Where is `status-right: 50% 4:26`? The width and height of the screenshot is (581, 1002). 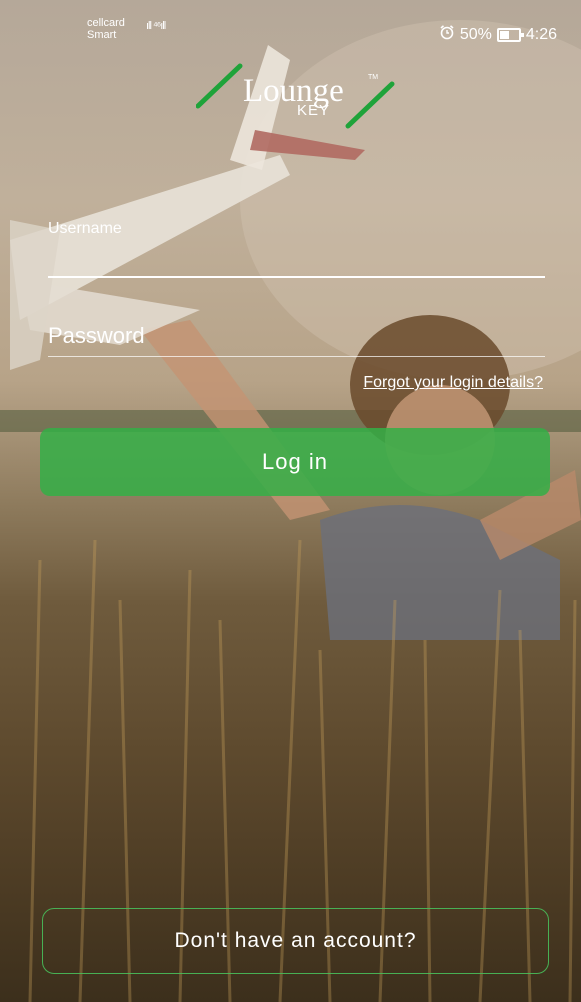
status-right: 50% 4:26 is located at coordinates (498, 34).